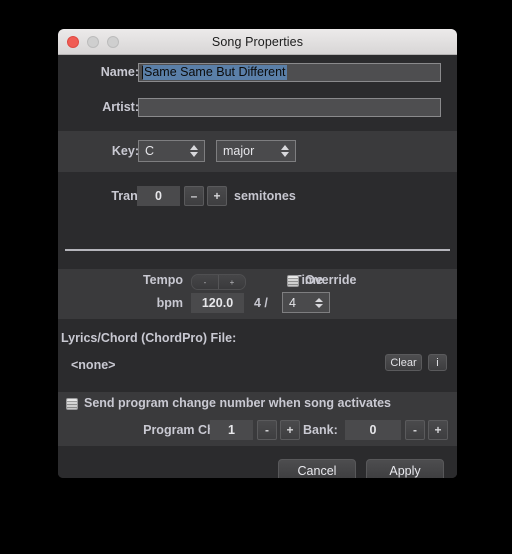  What do you see at coordinates (217, 303) in the screenshot?
I see `bpm-value: 120.0` at bounding box center [217, 303].